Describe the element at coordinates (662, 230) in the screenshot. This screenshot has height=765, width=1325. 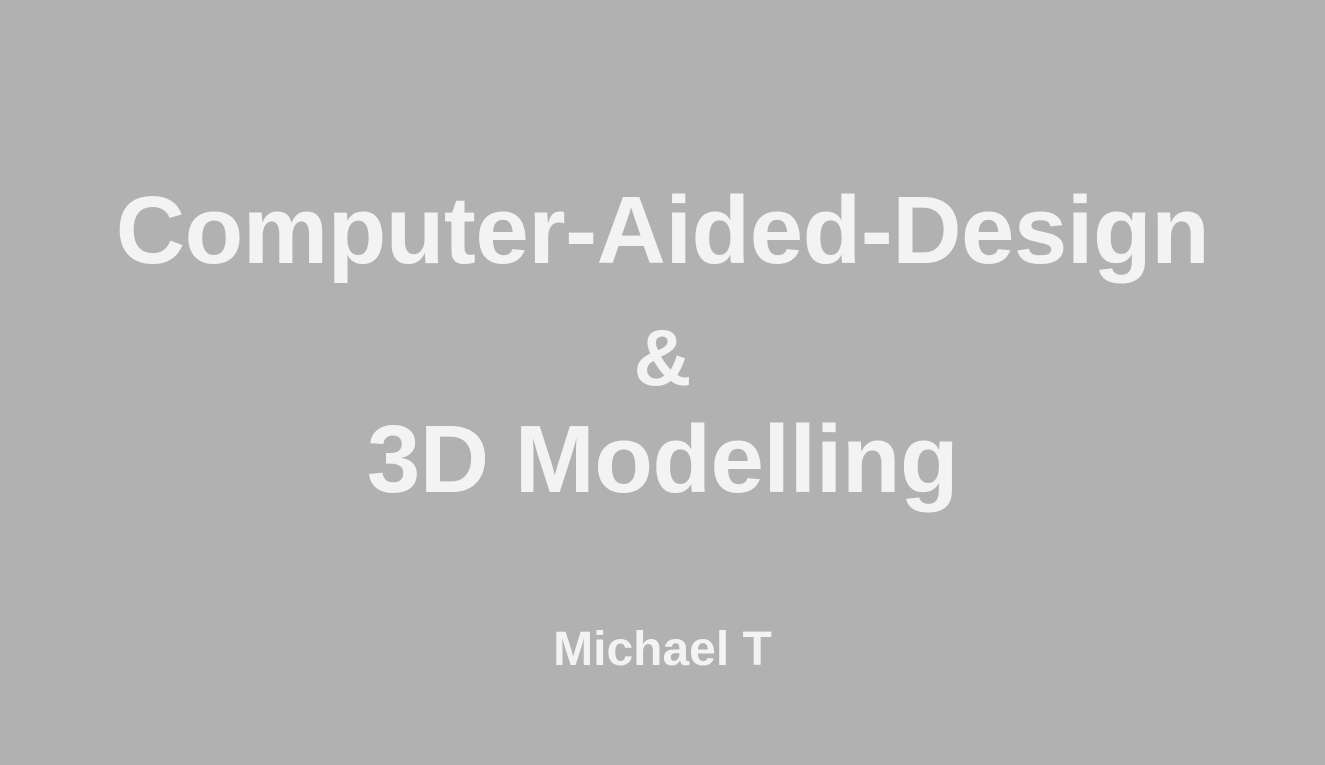
I see `title-line-1: Computer-Aided-Design` at that location.